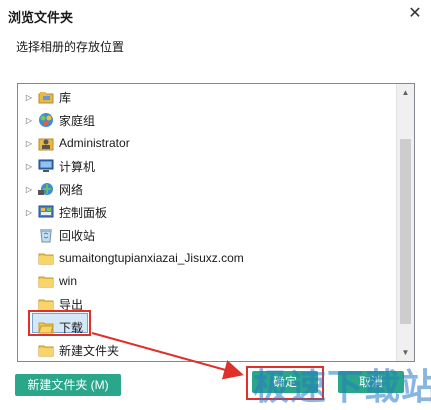  Describe the element at coordinates (207, 166) in the screenshot. I see `tree-item-computer: ▷ 计算机` at that location.